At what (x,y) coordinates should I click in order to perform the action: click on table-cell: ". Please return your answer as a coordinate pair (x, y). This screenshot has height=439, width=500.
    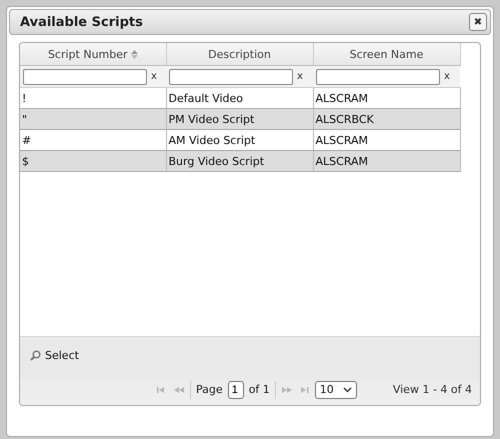
    Looking at the image, I should click on (93, 119).